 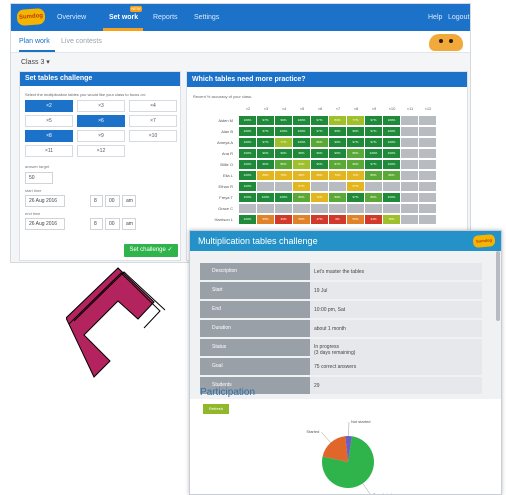 What do you see at coordinates (101, 121) in the screenshot?
I see `table-option: ×6` at bounding box center [101, 121].